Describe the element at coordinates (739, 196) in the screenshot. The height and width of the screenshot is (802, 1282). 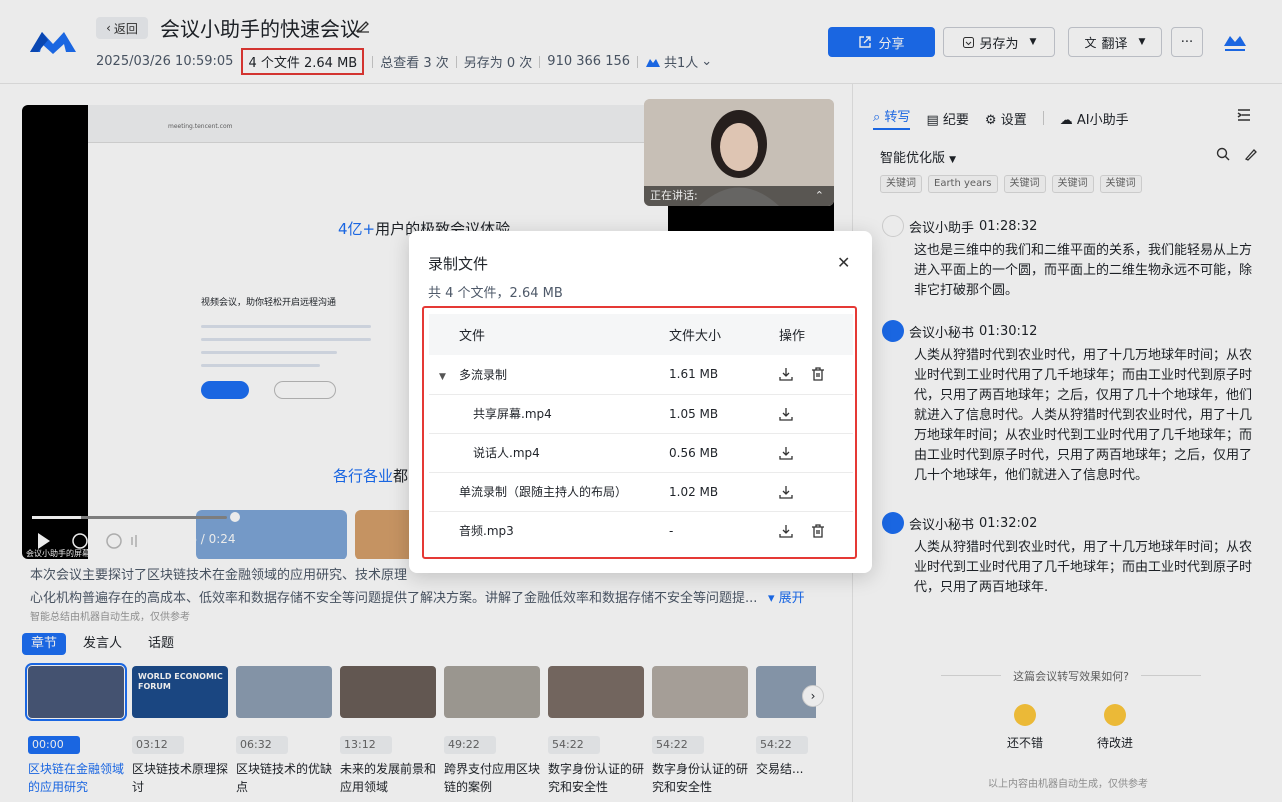
I see `speaking-indicator: 正在讲话: ⌃` at that location.